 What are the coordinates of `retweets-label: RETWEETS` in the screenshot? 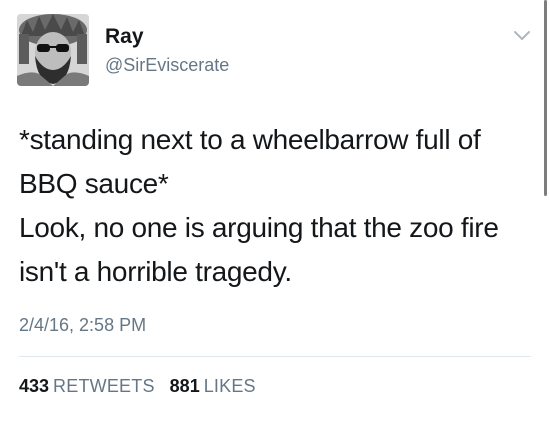 It's located at (104, 386).